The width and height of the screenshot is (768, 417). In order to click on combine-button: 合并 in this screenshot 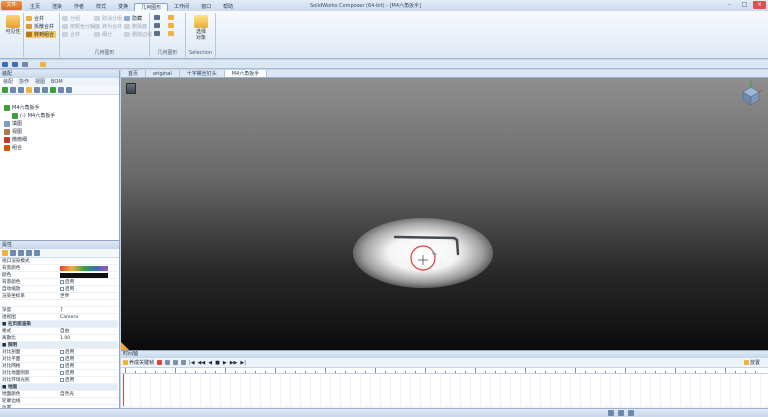, I will do `click(35, 18)`.